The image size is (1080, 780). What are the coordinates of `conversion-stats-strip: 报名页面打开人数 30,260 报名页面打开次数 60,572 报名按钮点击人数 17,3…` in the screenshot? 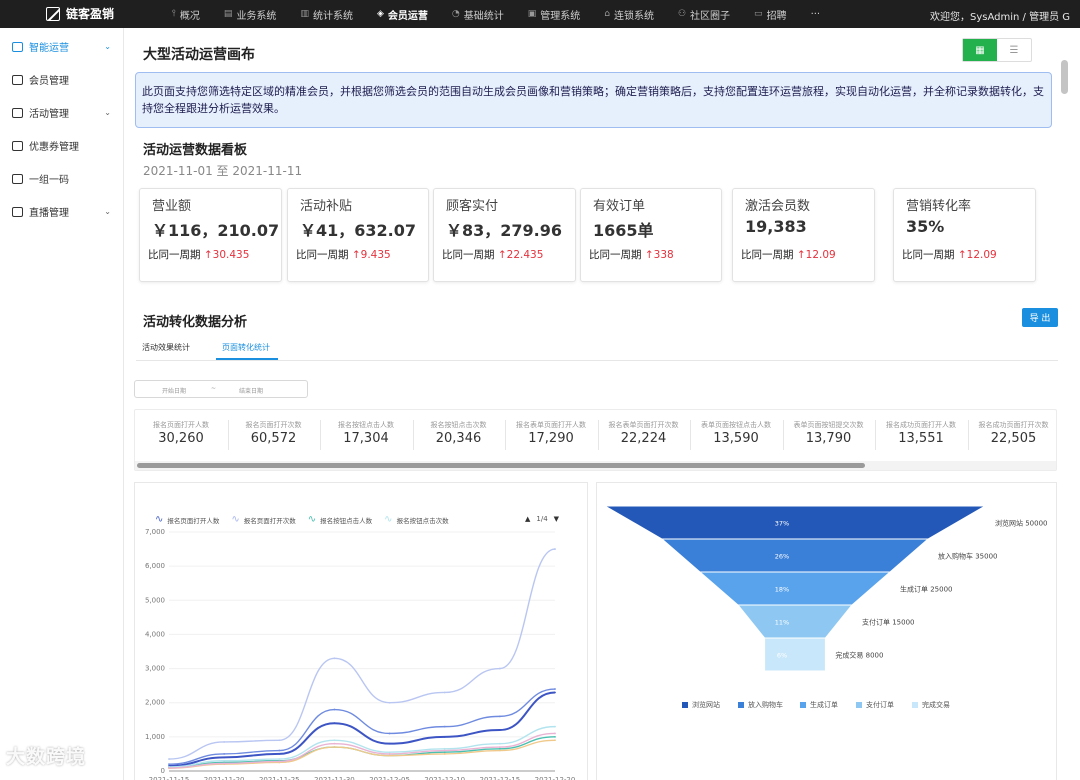 It's located at (595, 440).